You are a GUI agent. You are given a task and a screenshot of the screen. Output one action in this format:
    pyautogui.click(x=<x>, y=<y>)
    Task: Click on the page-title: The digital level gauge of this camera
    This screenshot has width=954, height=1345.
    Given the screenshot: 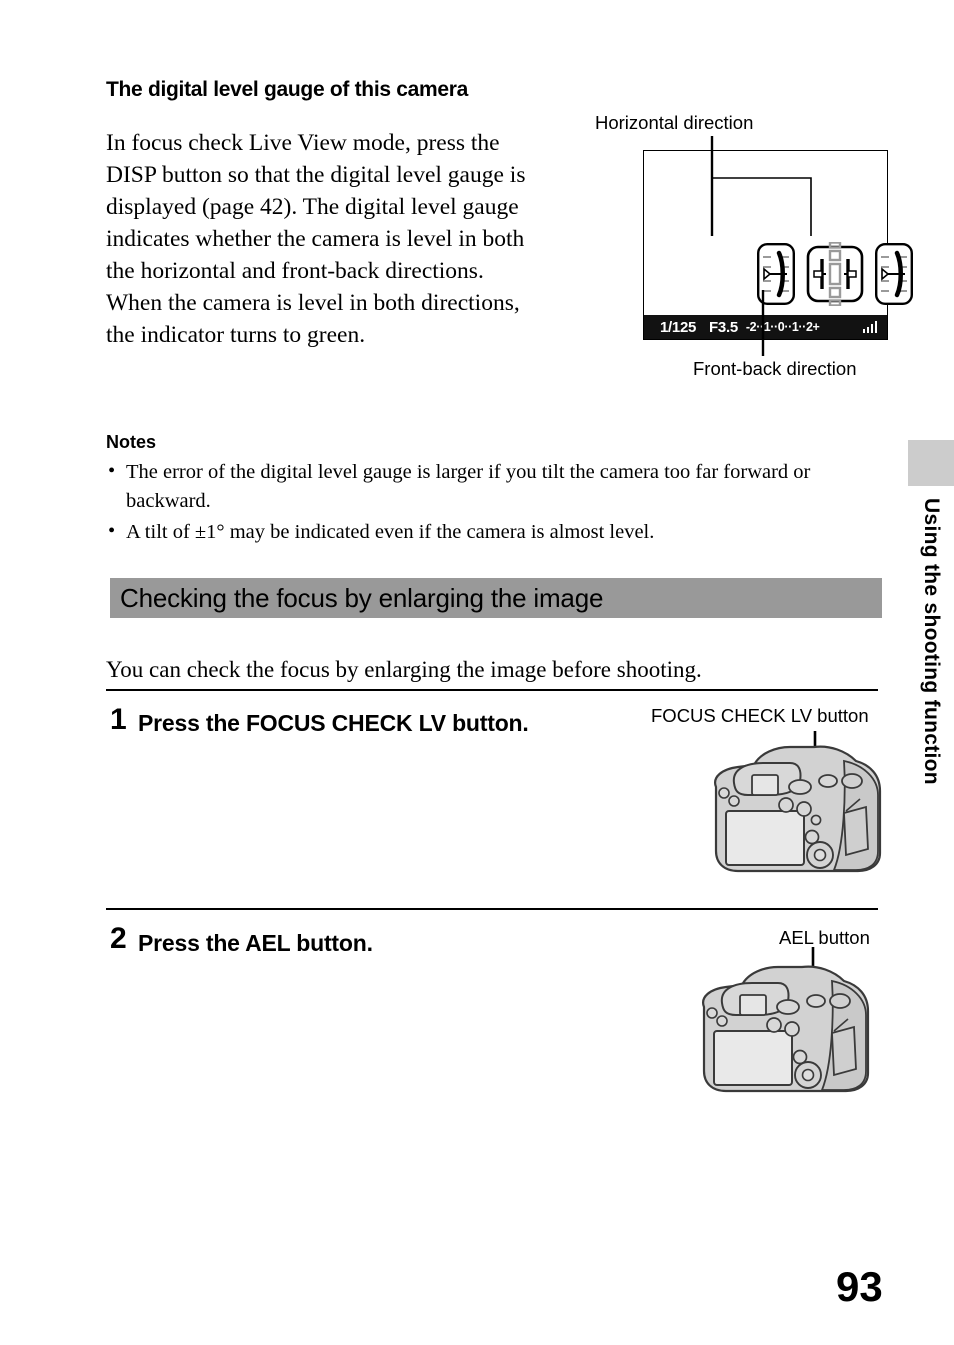 What is the action you would take?
    pyautogui.click(x=287, y=90)
    